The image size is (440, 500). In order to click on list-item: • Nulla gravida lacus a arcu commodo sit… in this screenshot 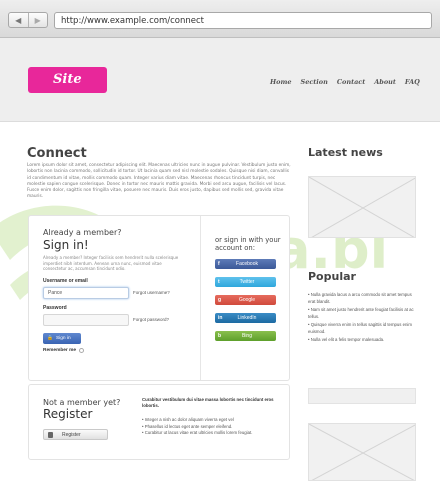, I will do `click(363, 298)`.